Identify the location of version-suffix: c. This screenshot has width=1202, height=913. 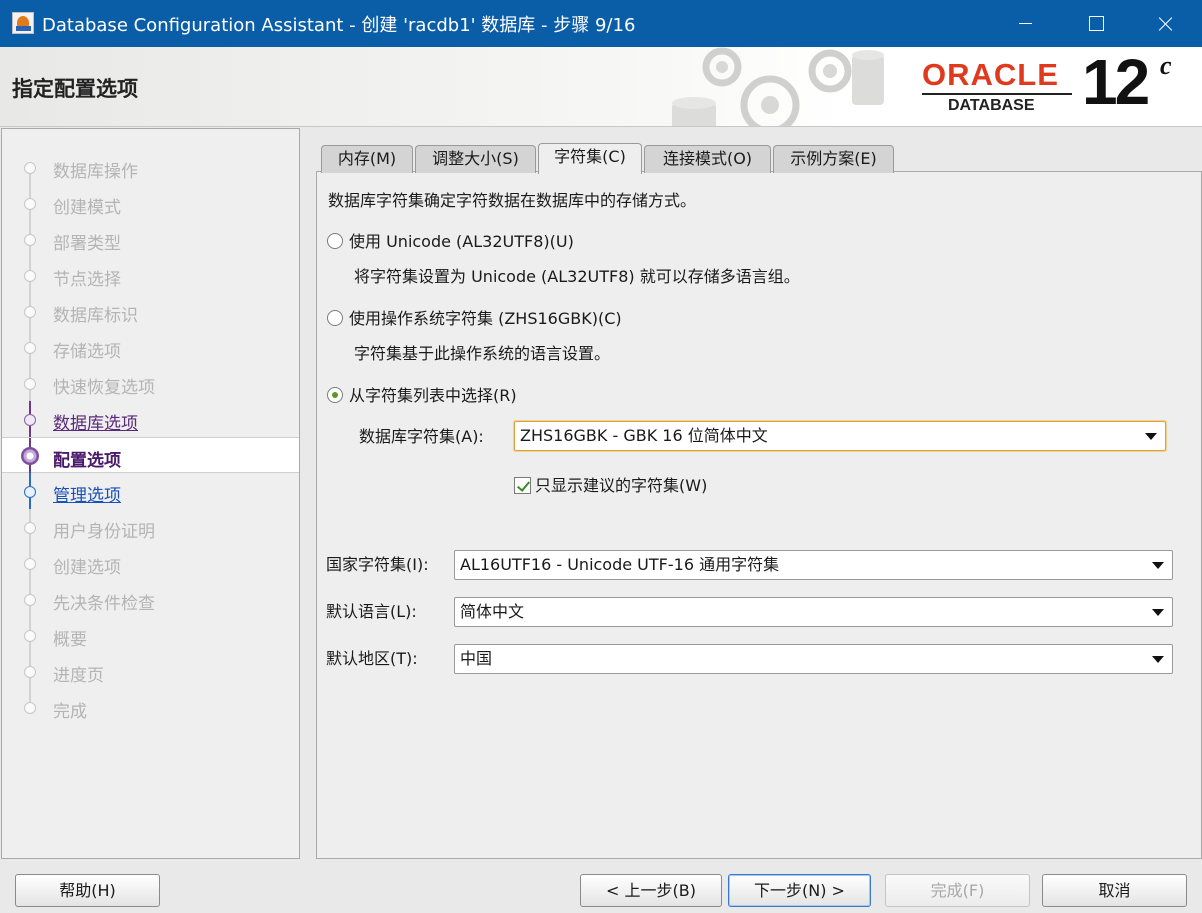
(1166, 65).